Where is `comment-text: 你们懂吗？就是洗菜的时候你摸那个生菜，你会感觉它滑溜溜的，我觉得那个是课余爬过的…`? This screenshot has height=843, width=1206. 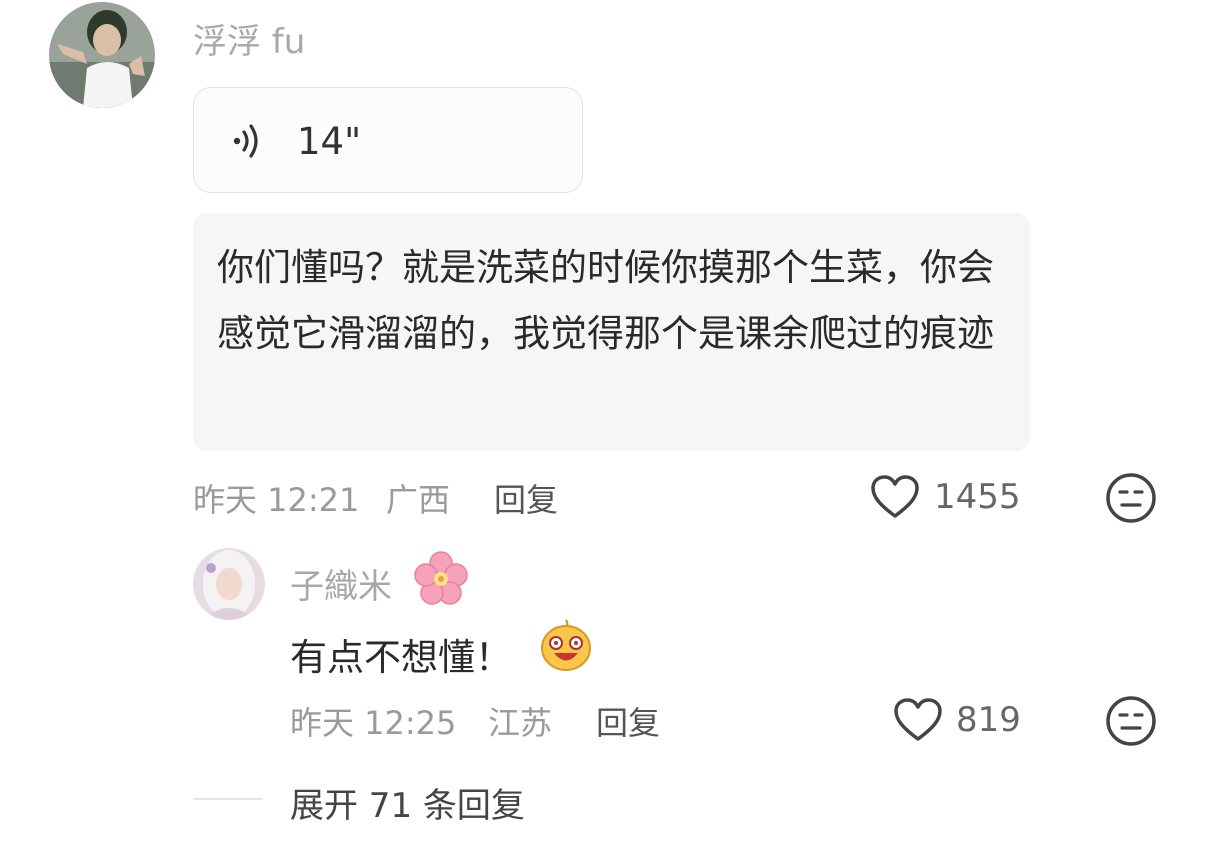
comment-text: 你们懂吗？就是洗菜的时候你摸那个生菜，你会感觉它滑溜溜的，我觉得那个是课余爬过的… is located at coordinates (605, 300).